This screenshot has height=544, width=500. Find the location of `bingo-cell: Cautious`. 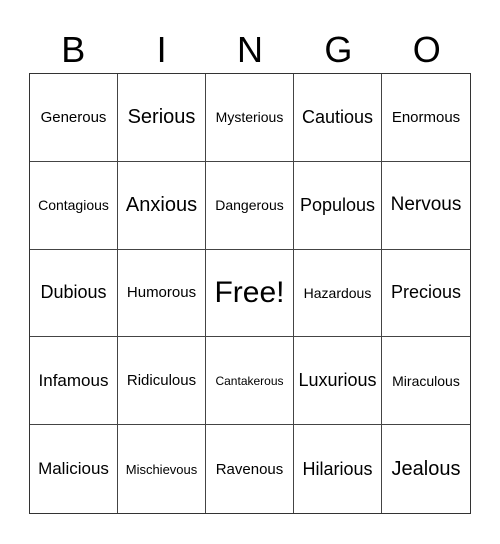

bingo-cell: Cautious is located at coordinates (338, 118).